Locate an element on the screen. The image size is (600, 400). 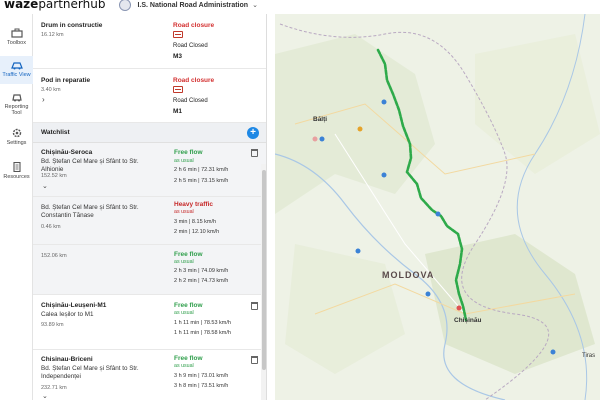
rail-item-traffic-view: Traffic View is located at coordinates (16, 70).